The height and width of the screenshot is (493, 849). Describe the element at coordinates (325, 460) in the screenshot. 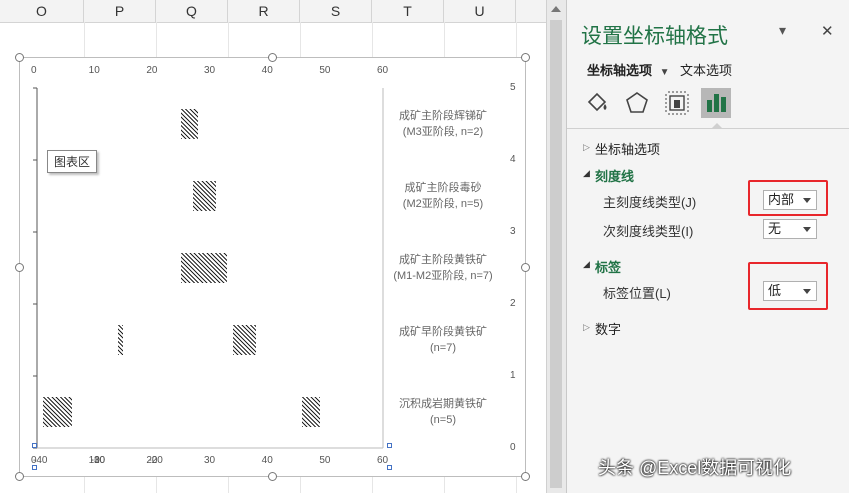

I see `bottom-tick-label: 50` at that location.